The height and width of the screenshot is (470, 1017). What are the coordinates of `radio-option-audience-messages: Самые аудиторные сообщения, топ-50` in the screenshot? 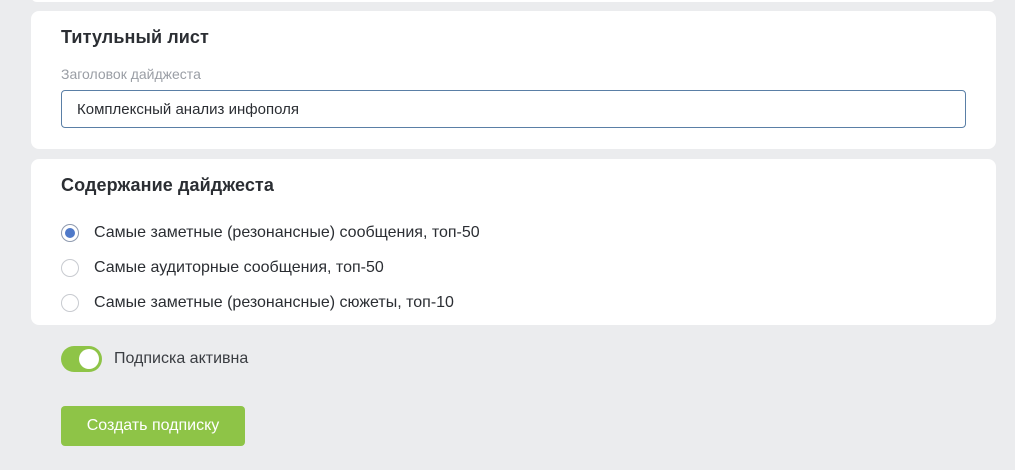 It's located at (270, 267).